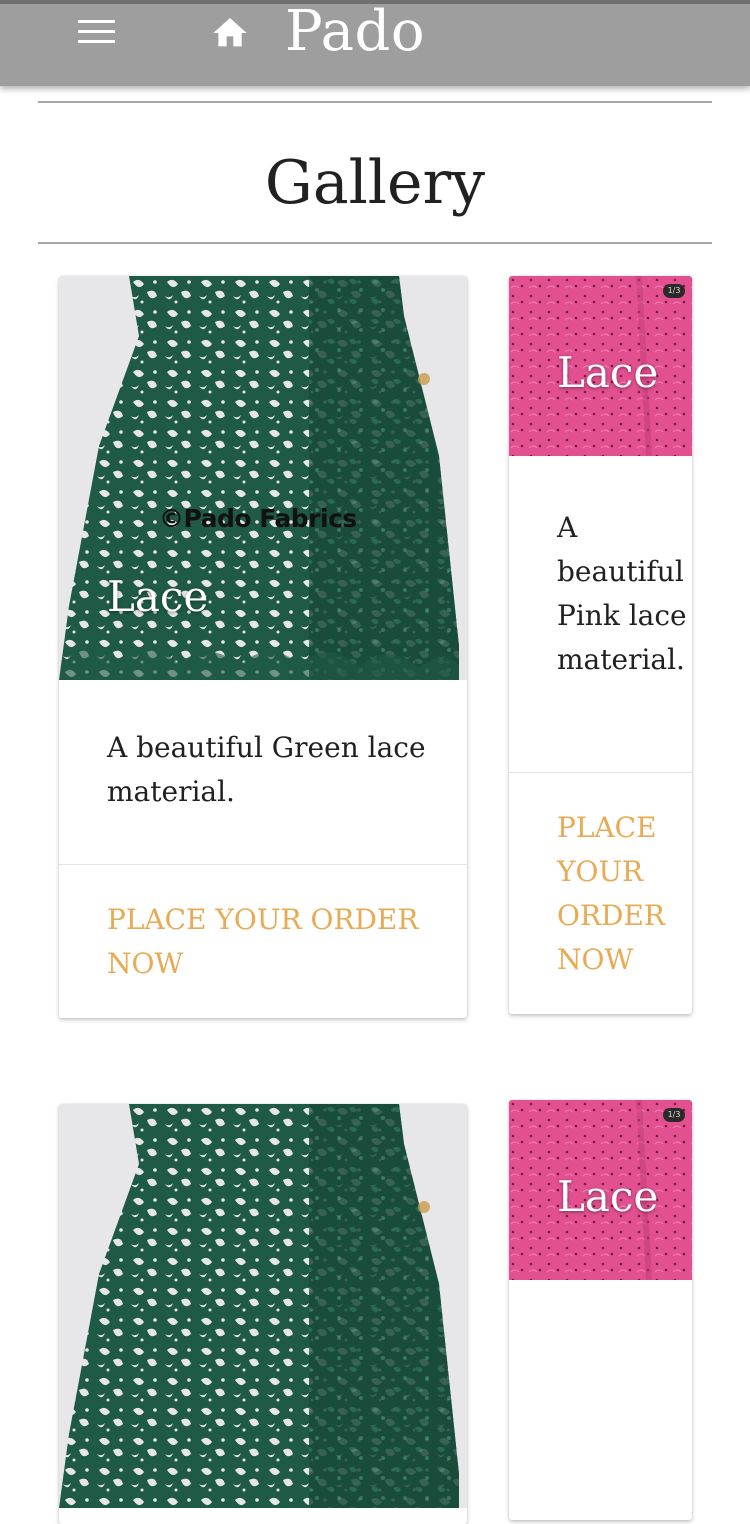 Image resolution: width=750 pixels, height=1524 pixels. What do you see at coordinates (375, 243) in the screenshot?
I see `heading-divider-bottom` at bounding box center [375, 243].